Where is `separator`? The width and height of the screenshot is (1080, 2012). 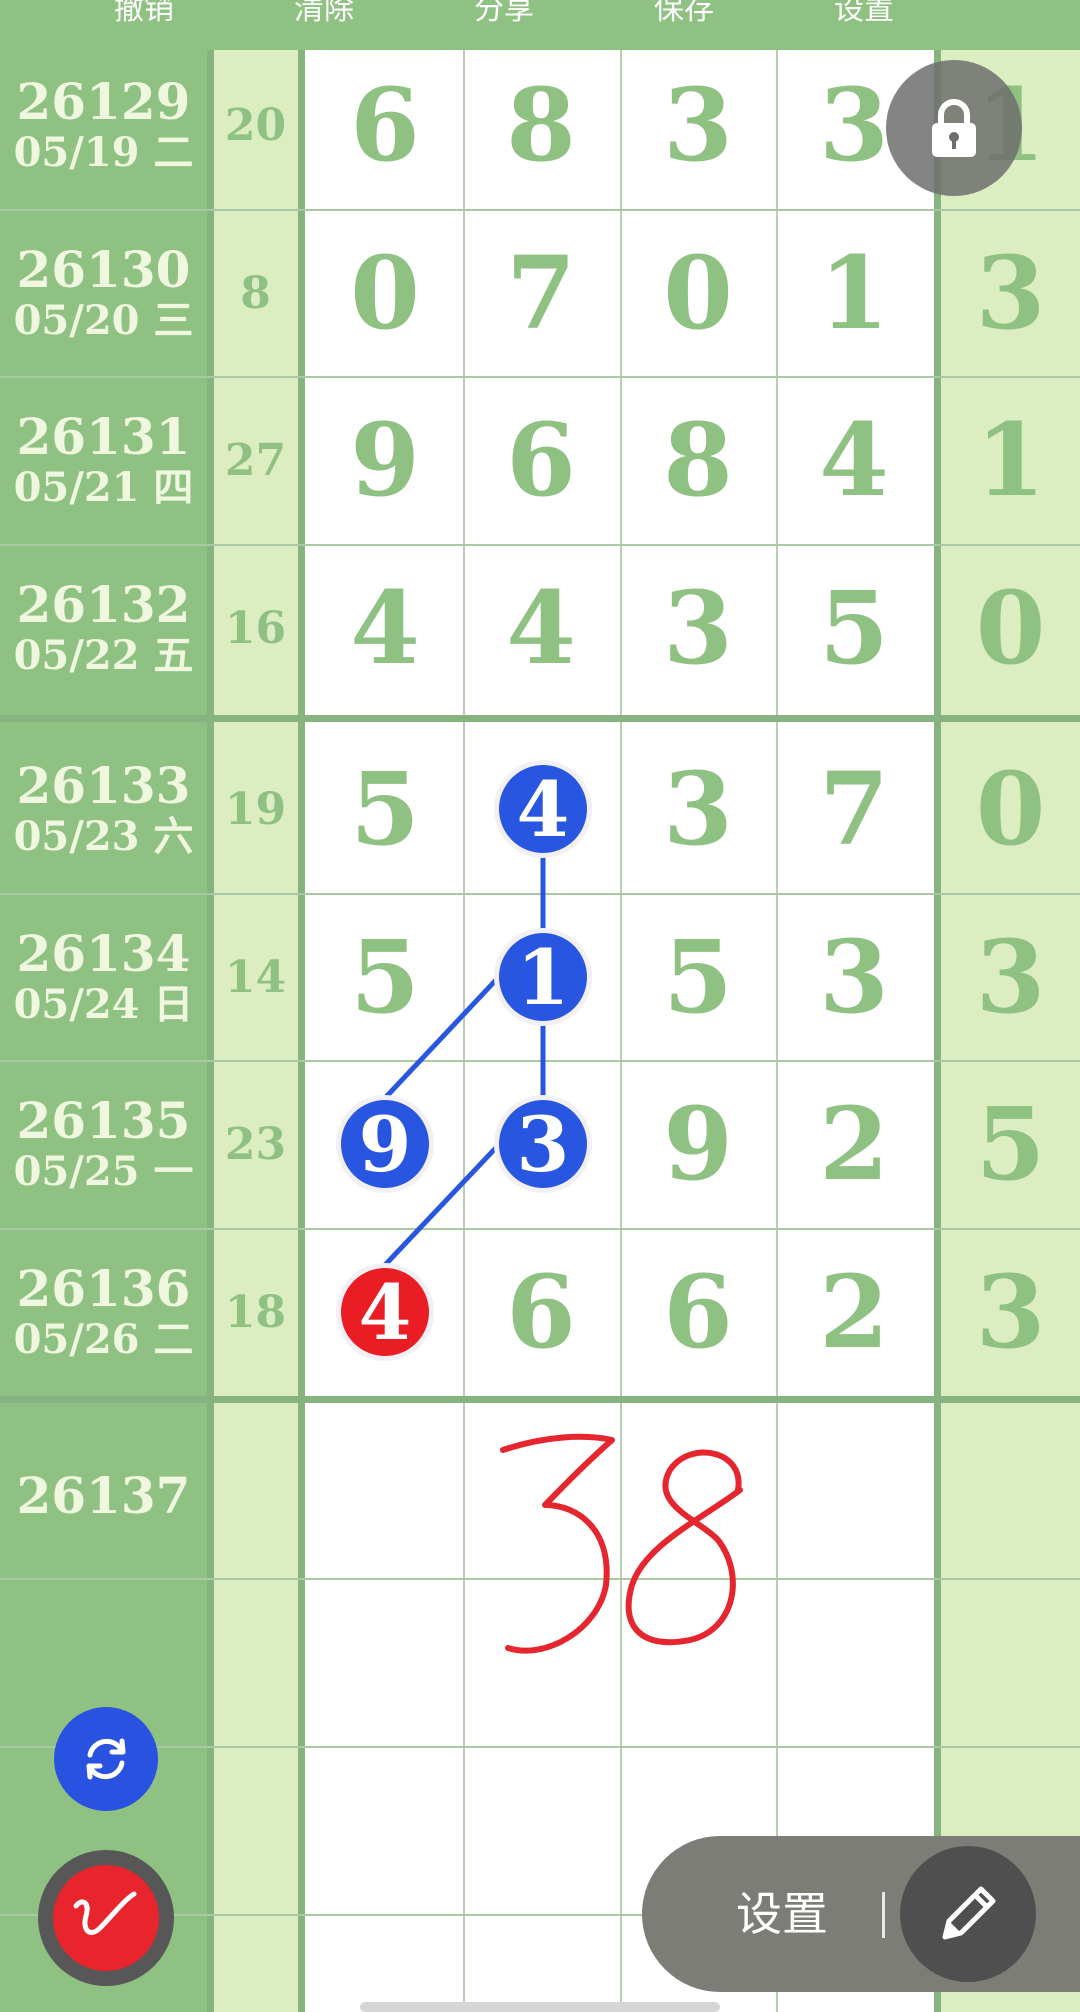
separator is located at coordinates (883, 1915).